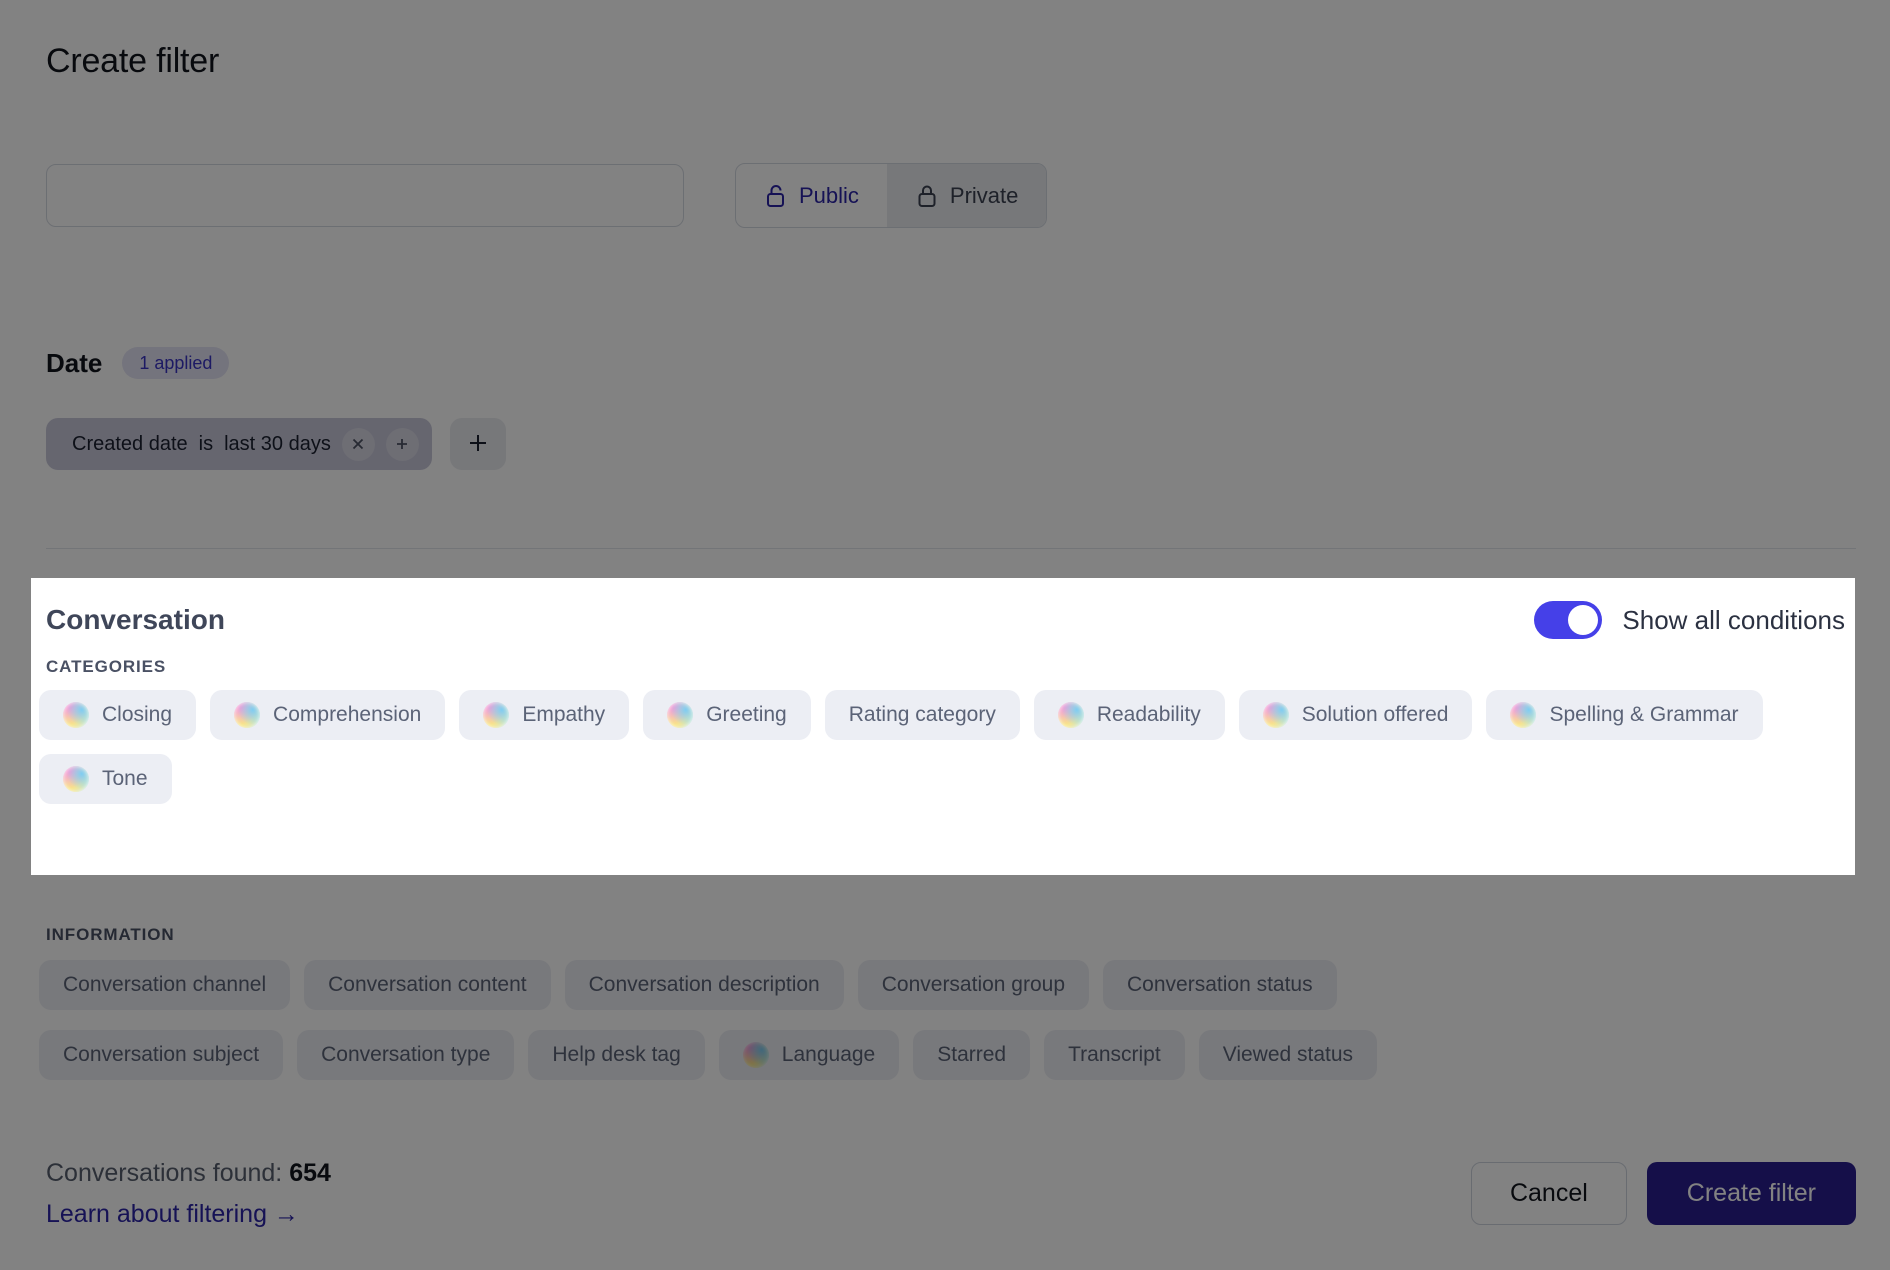  I want to click on date-chip-field: Created date, so click(130, 443).